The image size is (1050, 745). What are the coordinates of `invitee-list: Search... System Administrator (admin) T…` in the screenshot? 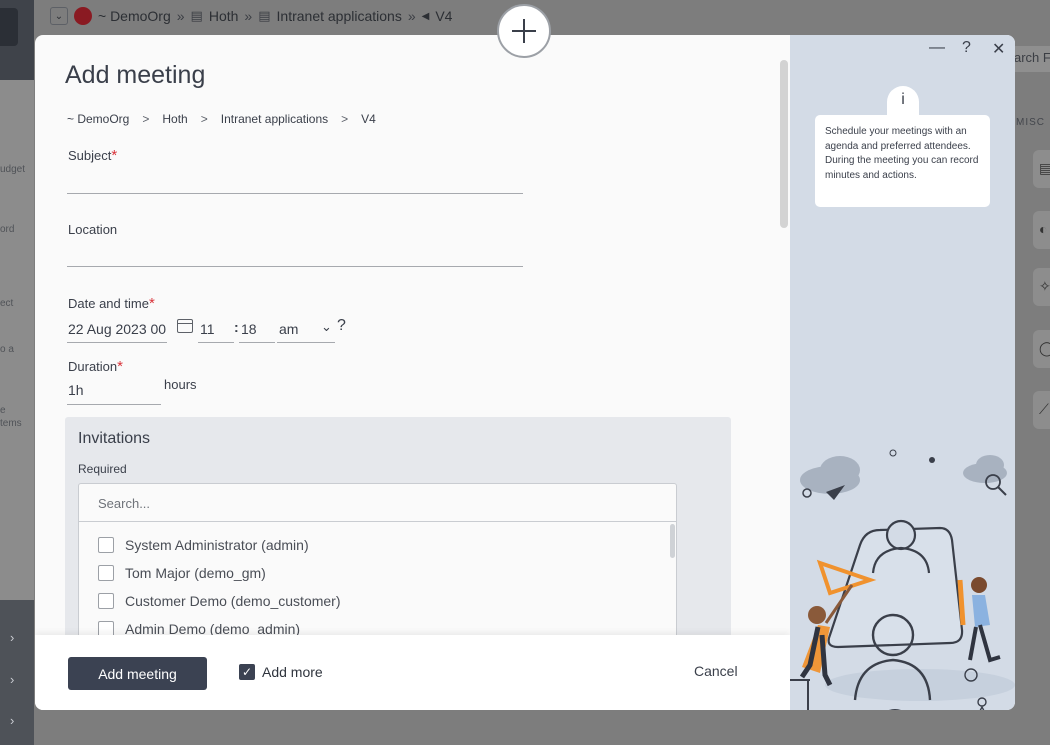 It's located at (377, 559).